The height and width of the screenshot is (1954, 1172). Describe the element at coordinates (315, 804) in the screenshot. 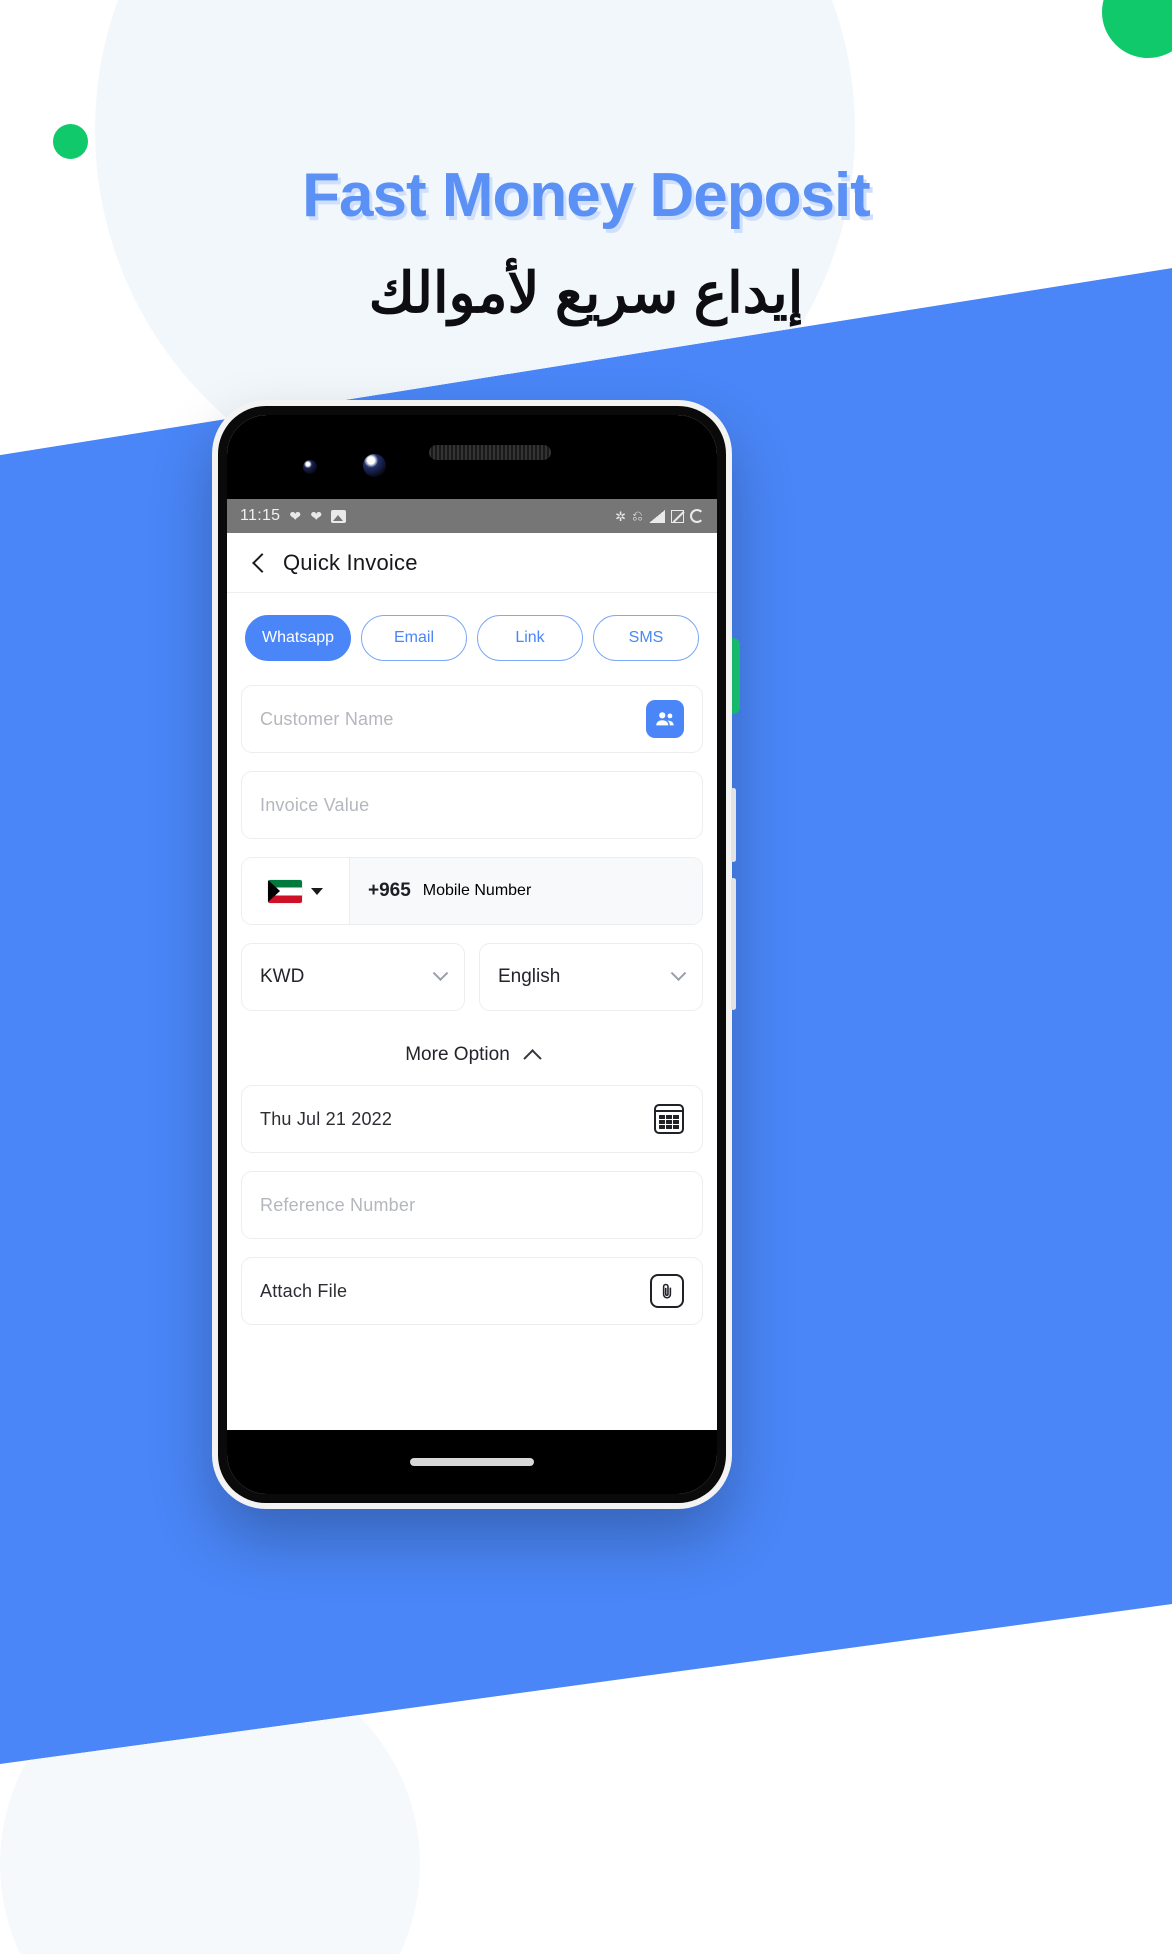

I see `invoice-value-placeholder: Invoice Value` at that location.